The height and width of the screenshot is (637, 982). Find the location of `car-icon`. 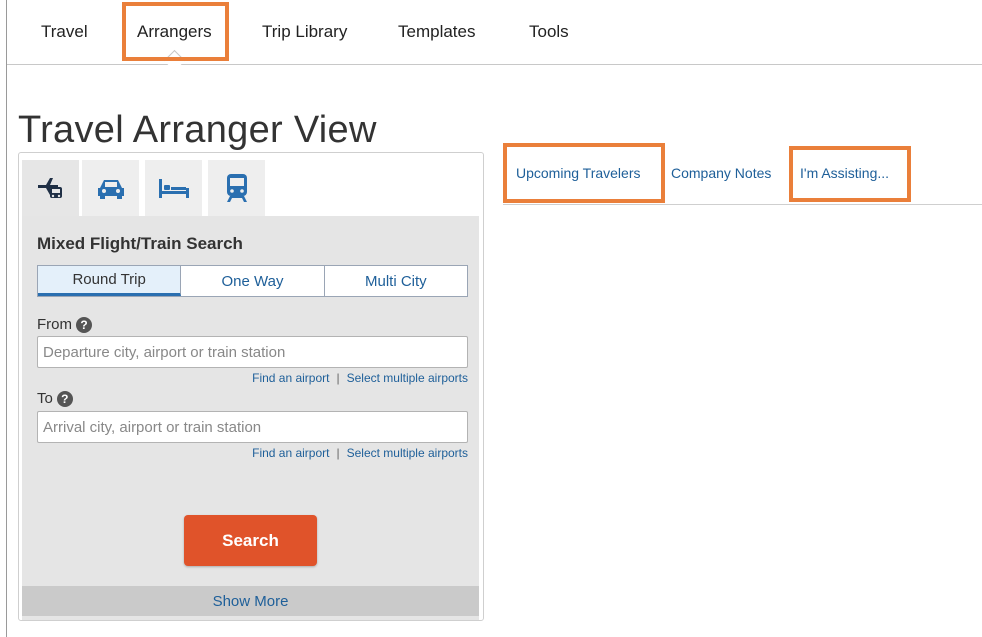

car-icon is located at coordinates (110, 189).